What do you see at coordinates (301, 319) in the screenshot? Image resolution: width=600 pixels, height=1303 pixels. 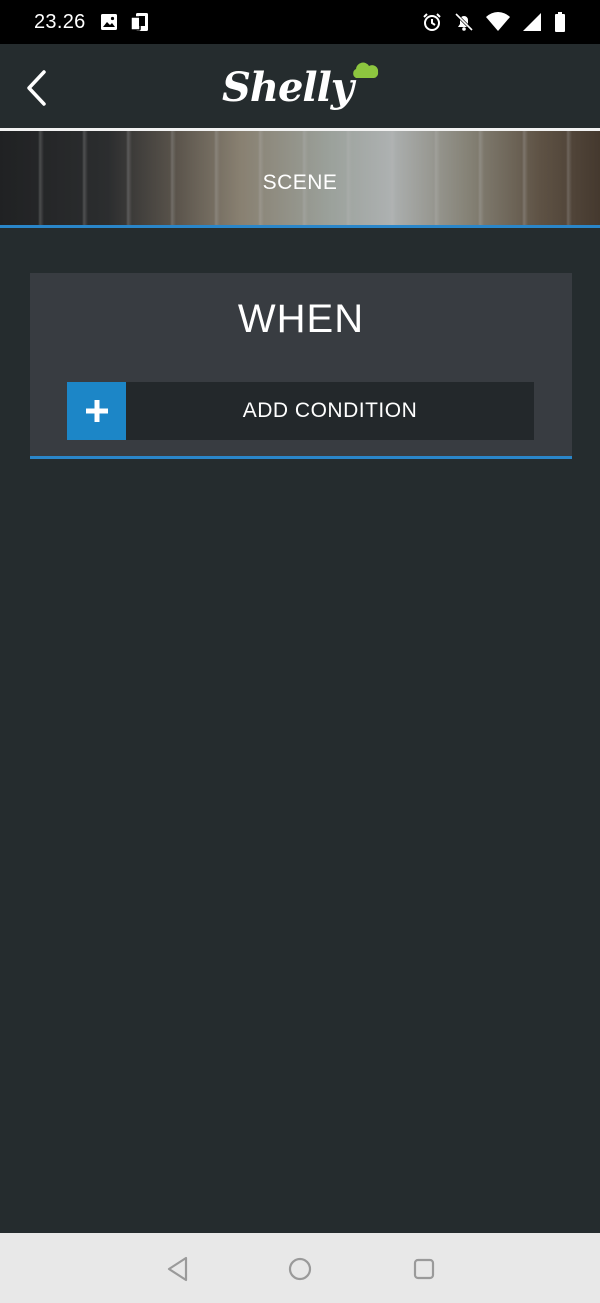 I see `when-title: WHEN` at bounding box center [301, 319].